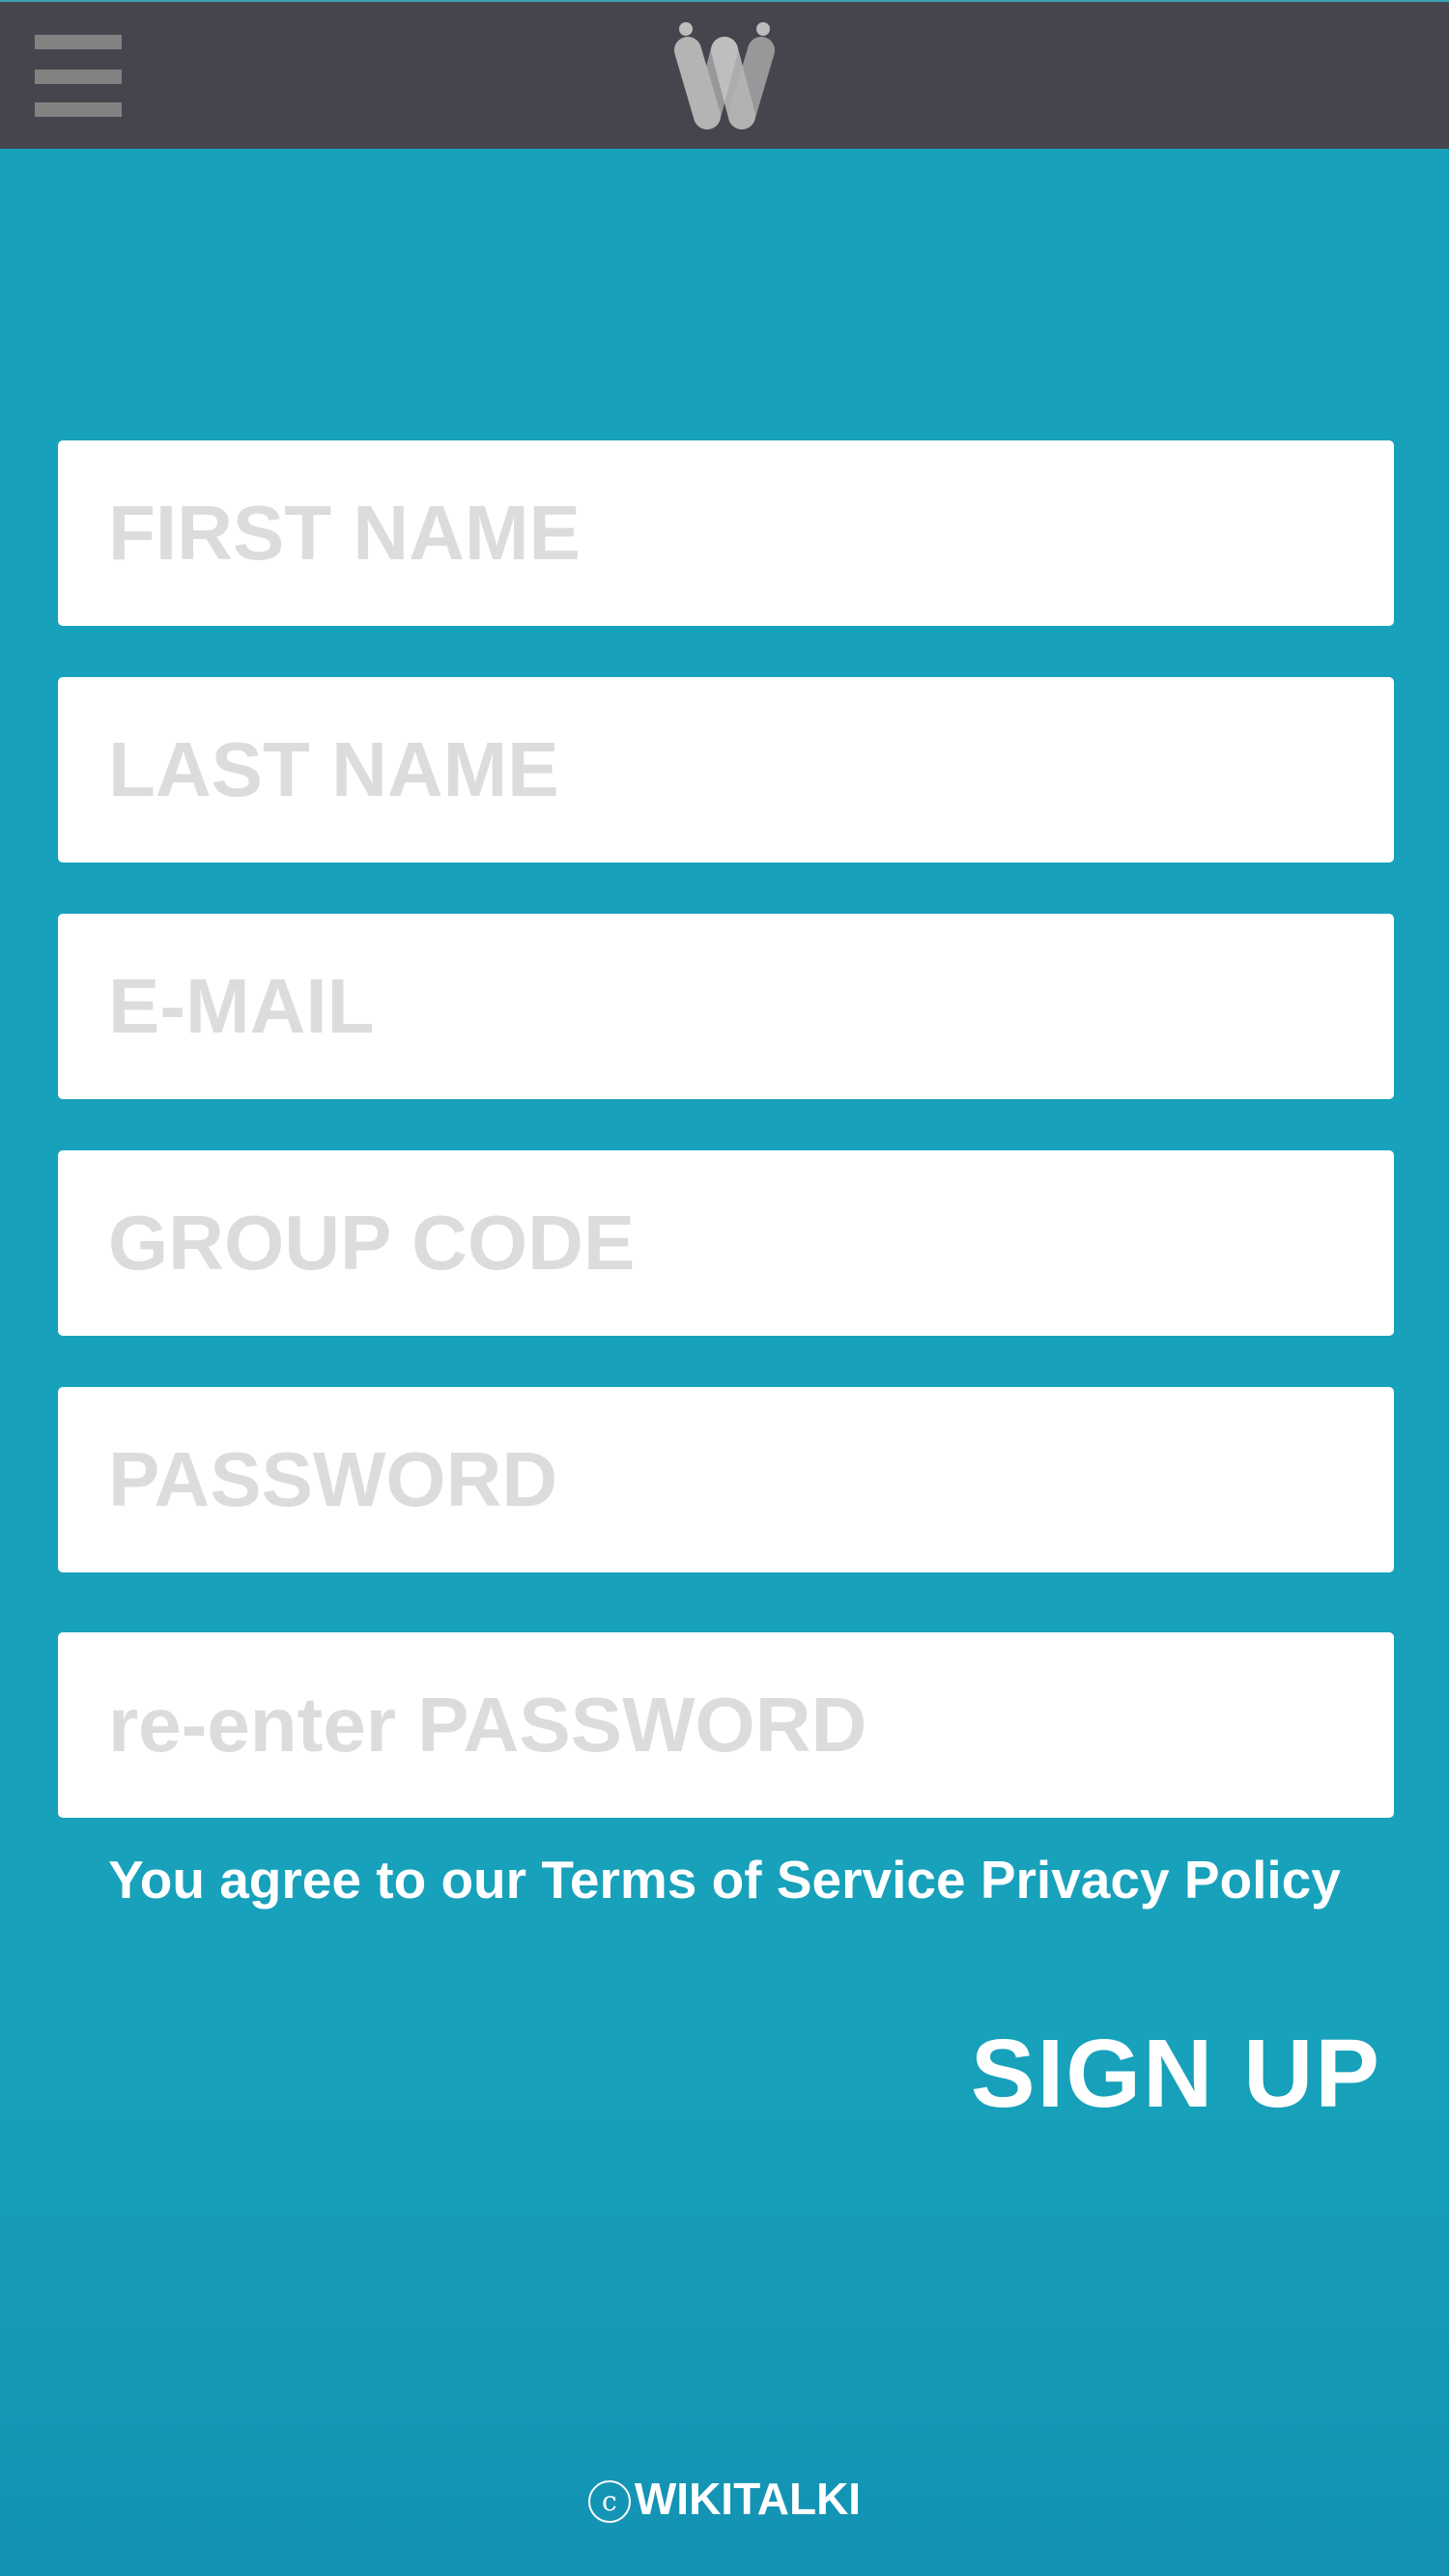 The image size is (1449, 2576). I want to click on group-code-input, so click(726, 1243).